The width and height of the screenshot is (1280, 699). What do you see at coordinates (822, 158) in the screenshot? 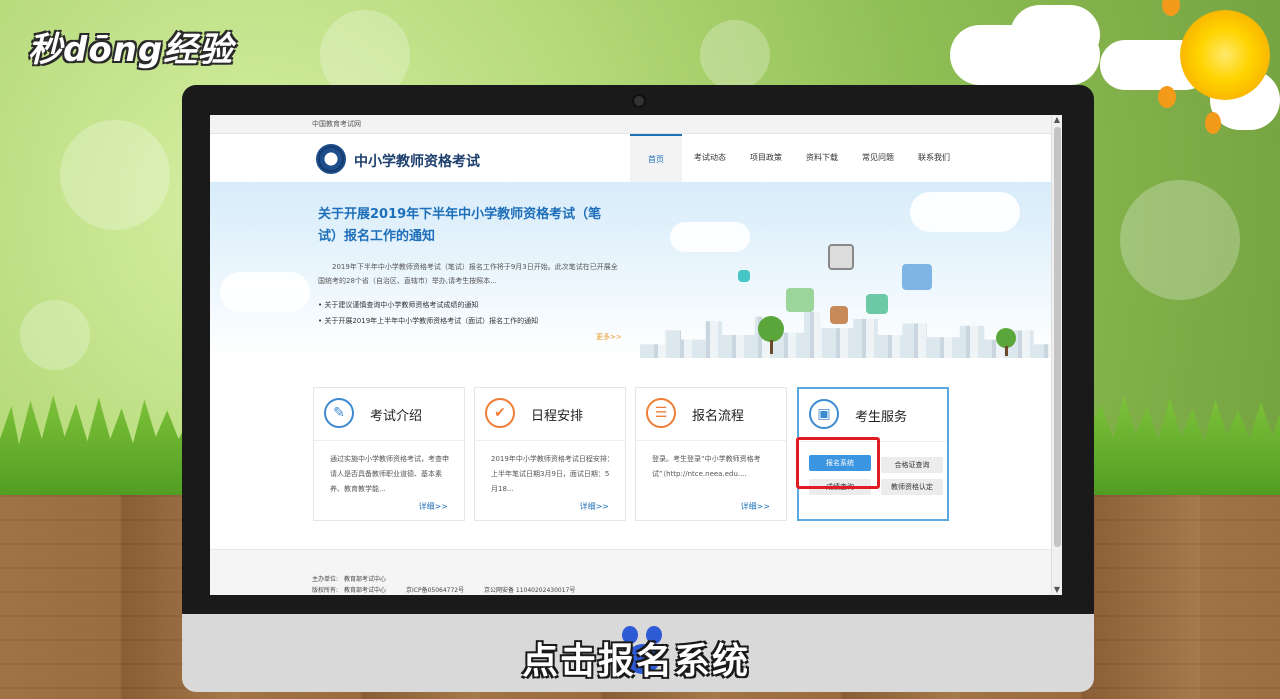
I see `nav-downloads: 资料下载` at bounding box center [822, 158].